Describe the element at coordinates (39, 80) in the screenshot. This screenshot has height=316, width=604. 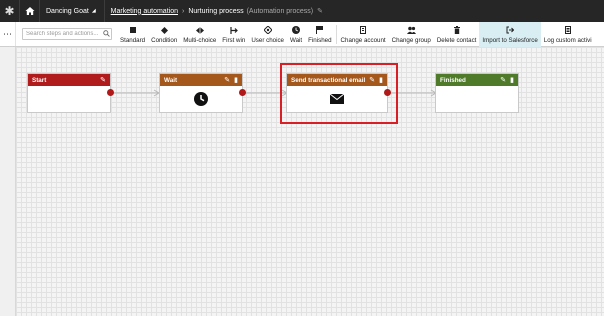
I see `node-title: Start` at that location.